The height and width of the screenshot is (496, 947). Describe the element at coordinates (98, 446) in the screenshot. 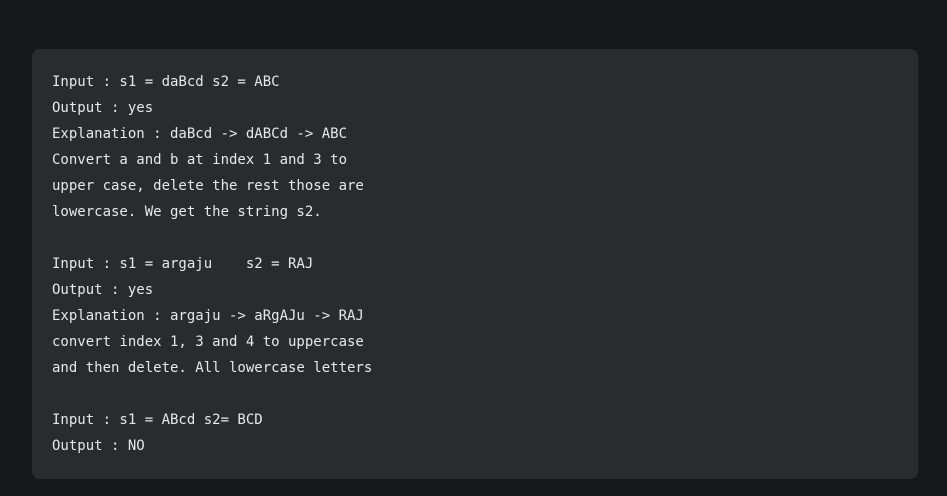

I see `code-line: Output : NO` at that location.